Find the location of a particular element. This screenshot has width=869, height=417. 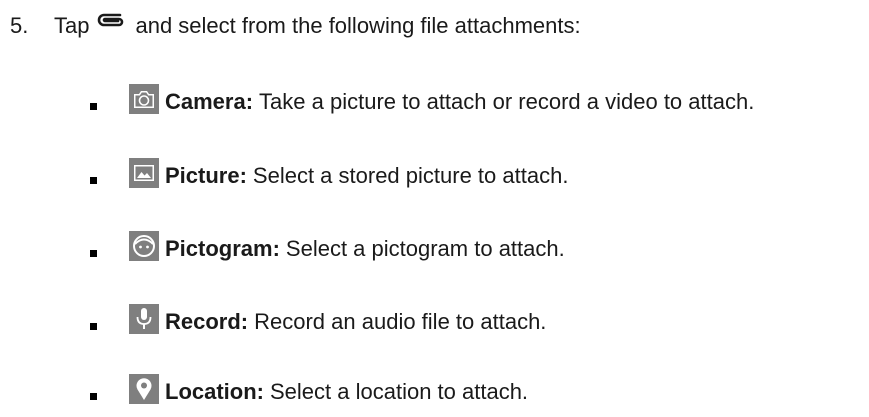

step-text-before: Tap is located at coordinates (72, 25).